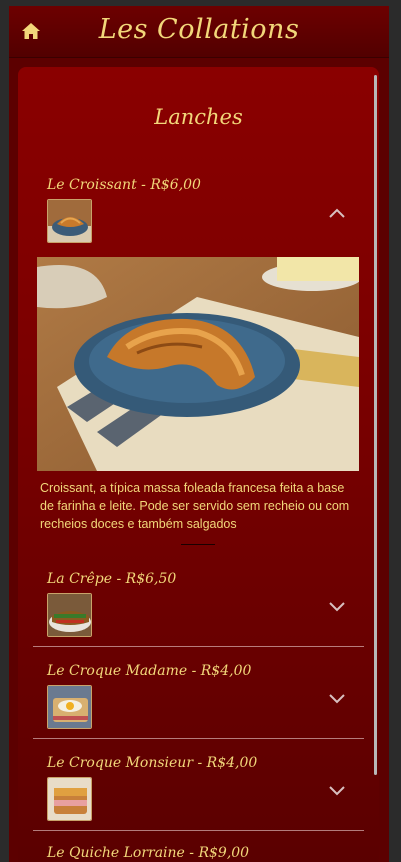 The image size is (401, 862). Describe the element at coordinates (69, 707) in the screenshot. I see `croque-madame-thumbnail` at that location.